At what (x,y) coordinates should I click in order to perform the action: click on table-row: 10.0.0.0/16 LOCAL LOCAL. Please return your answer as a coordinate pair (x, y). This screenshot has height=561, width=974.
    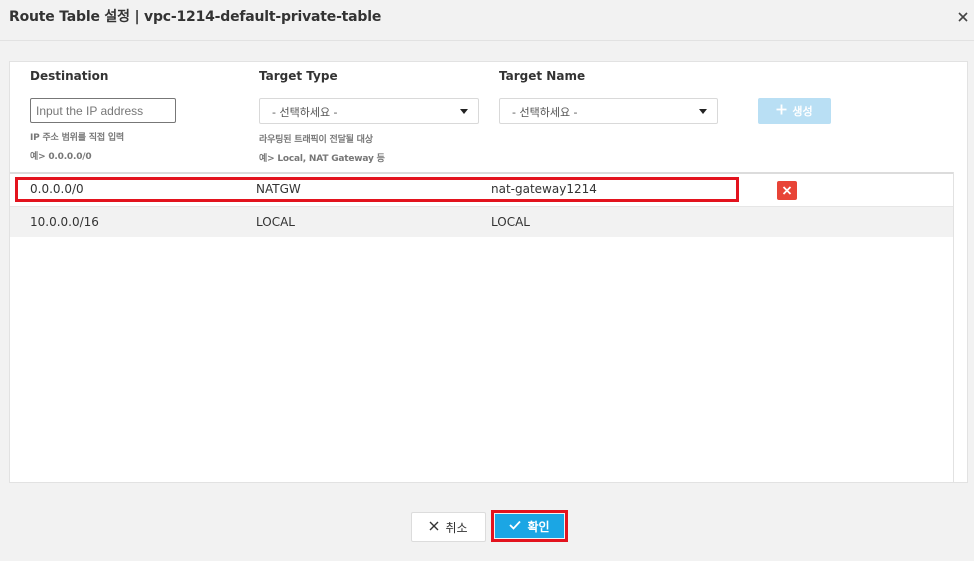
    Looking at the image, I should click on (481, 221).